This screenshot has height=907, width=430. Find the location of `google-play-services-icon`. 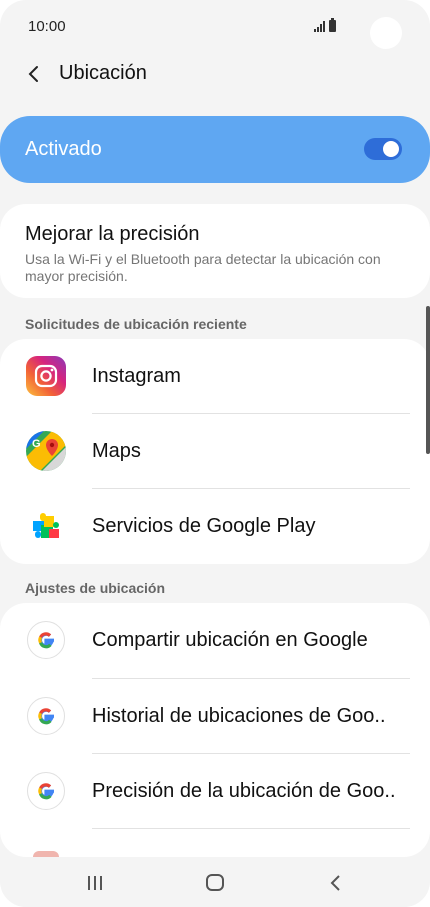

google-play-services-icon is located at coordinates (46, 526).